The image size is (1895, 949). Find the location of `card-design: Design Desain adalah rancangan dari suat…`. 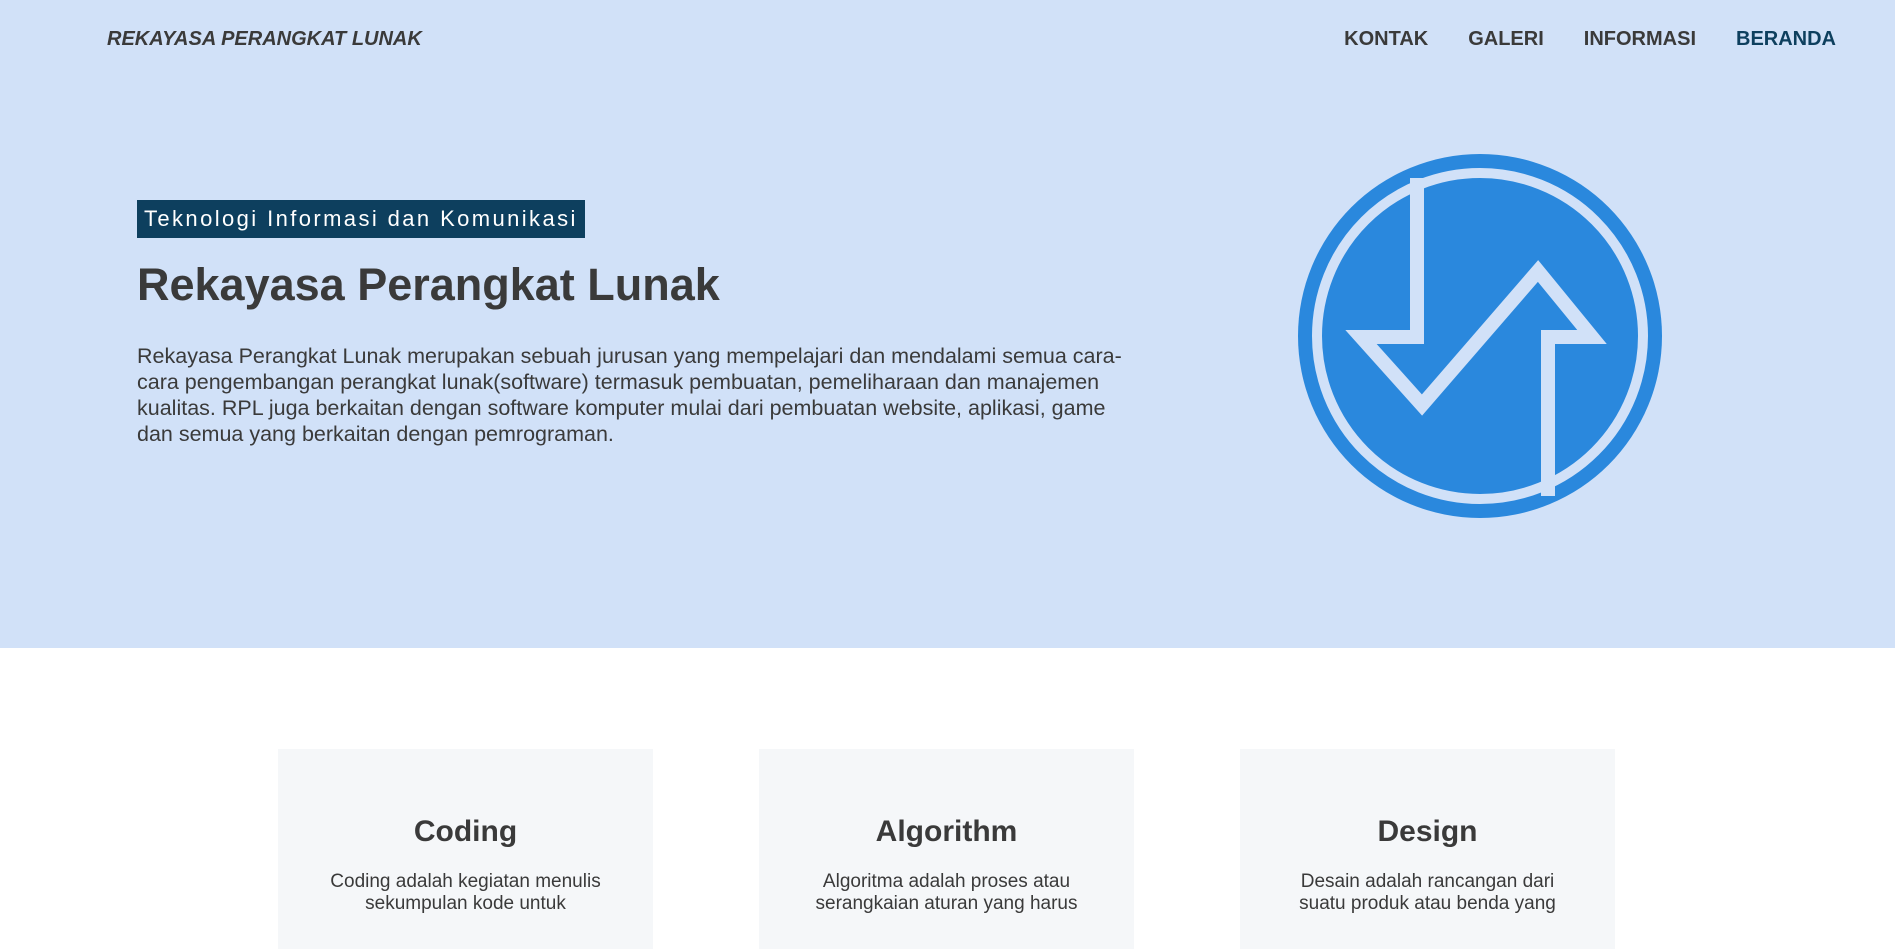

card-design: Design Desain adalah rancangan dari suat… is located at coordinates (1427, 849).